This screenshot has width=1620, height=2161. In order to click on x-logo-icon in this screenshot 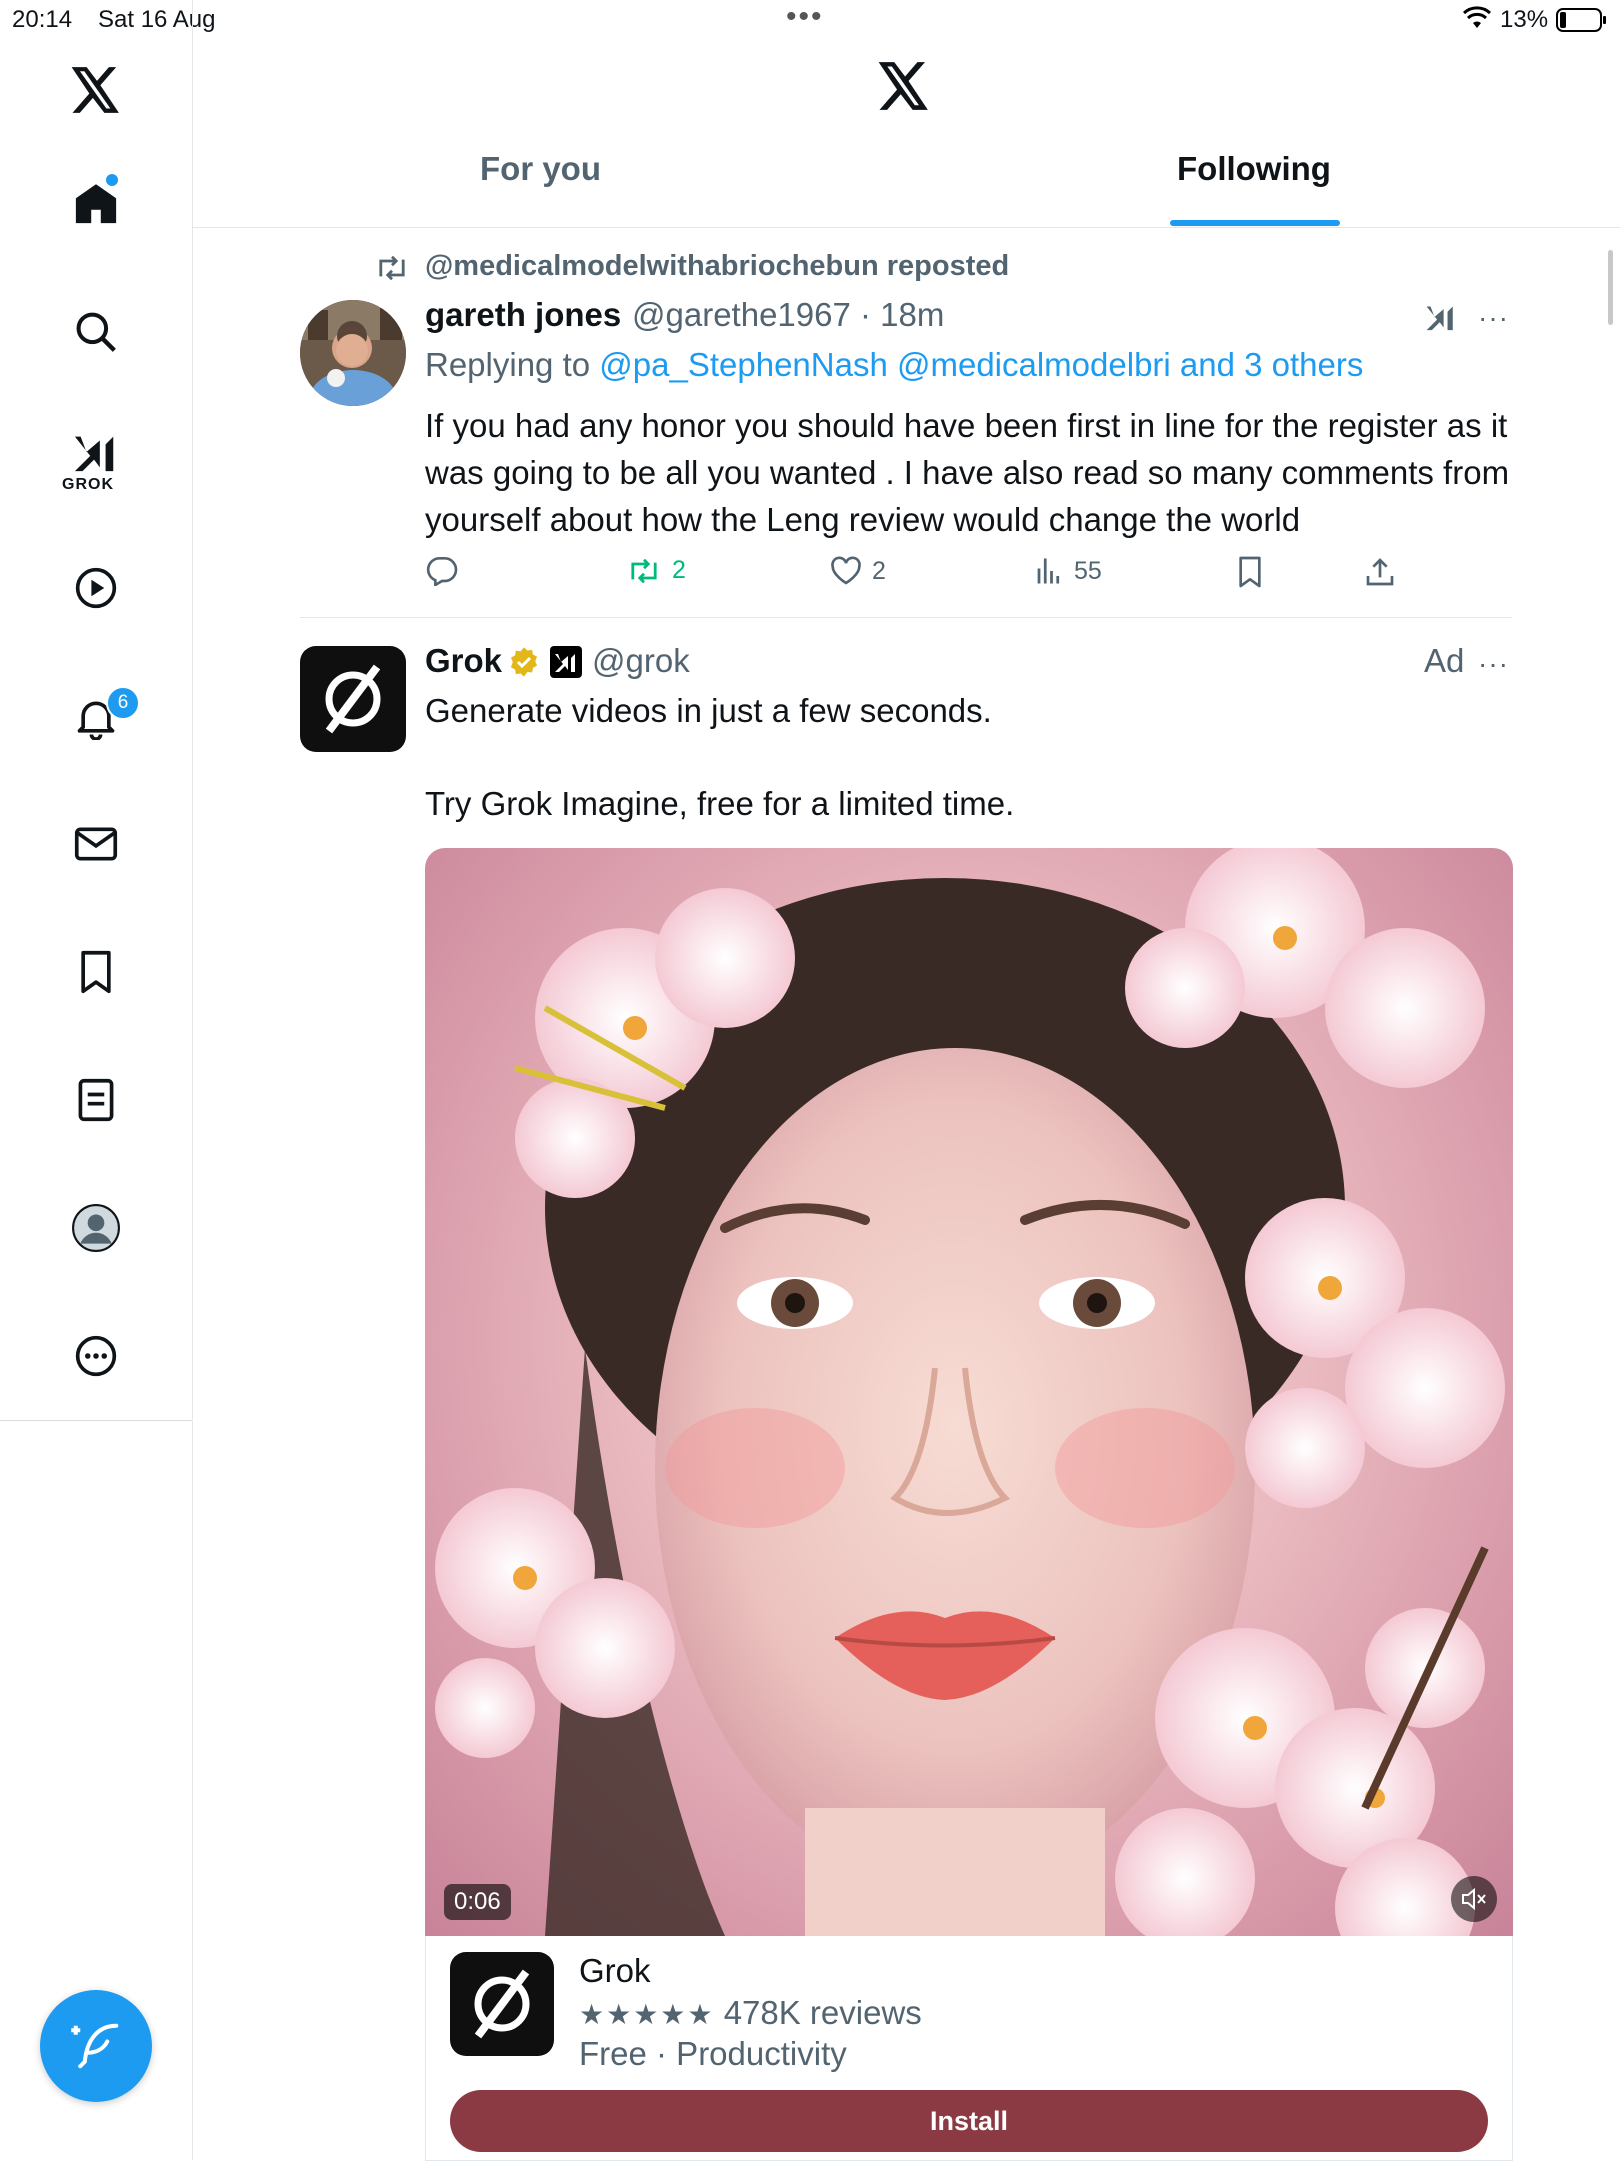, I will do `click(96, 90)`.